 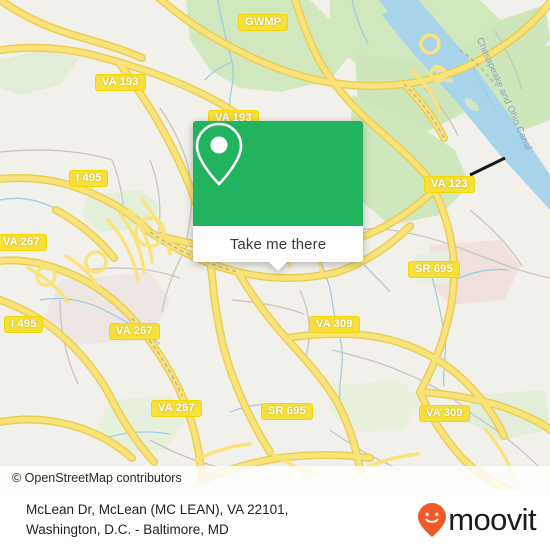 I want to click on road-shield-va-193-west: VA 193, so click(x=120, y=82).